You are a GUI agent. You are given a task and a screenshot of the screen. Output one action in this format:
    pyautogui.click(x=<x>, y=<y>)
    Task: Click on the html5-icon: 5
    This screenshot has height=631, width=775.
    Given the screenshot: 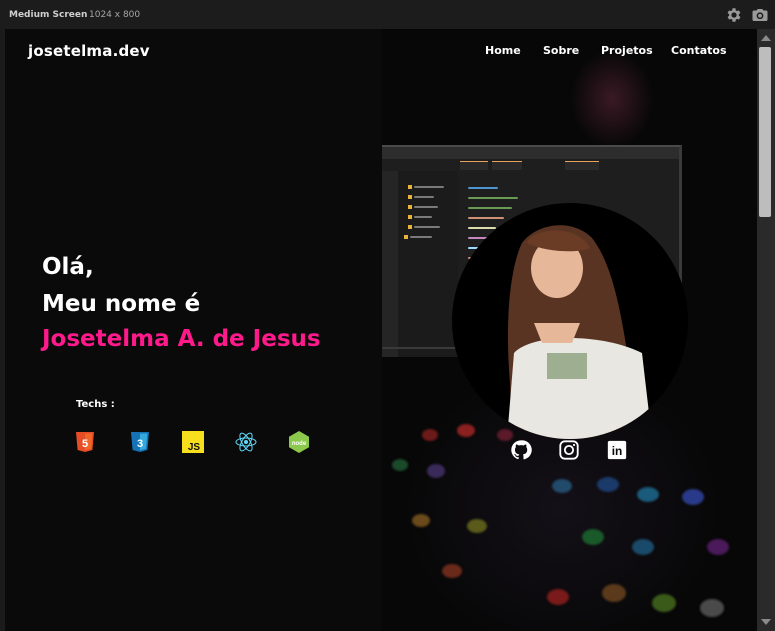 What is the action you would take?
    pyautogui.click(x=85, y=442)
    